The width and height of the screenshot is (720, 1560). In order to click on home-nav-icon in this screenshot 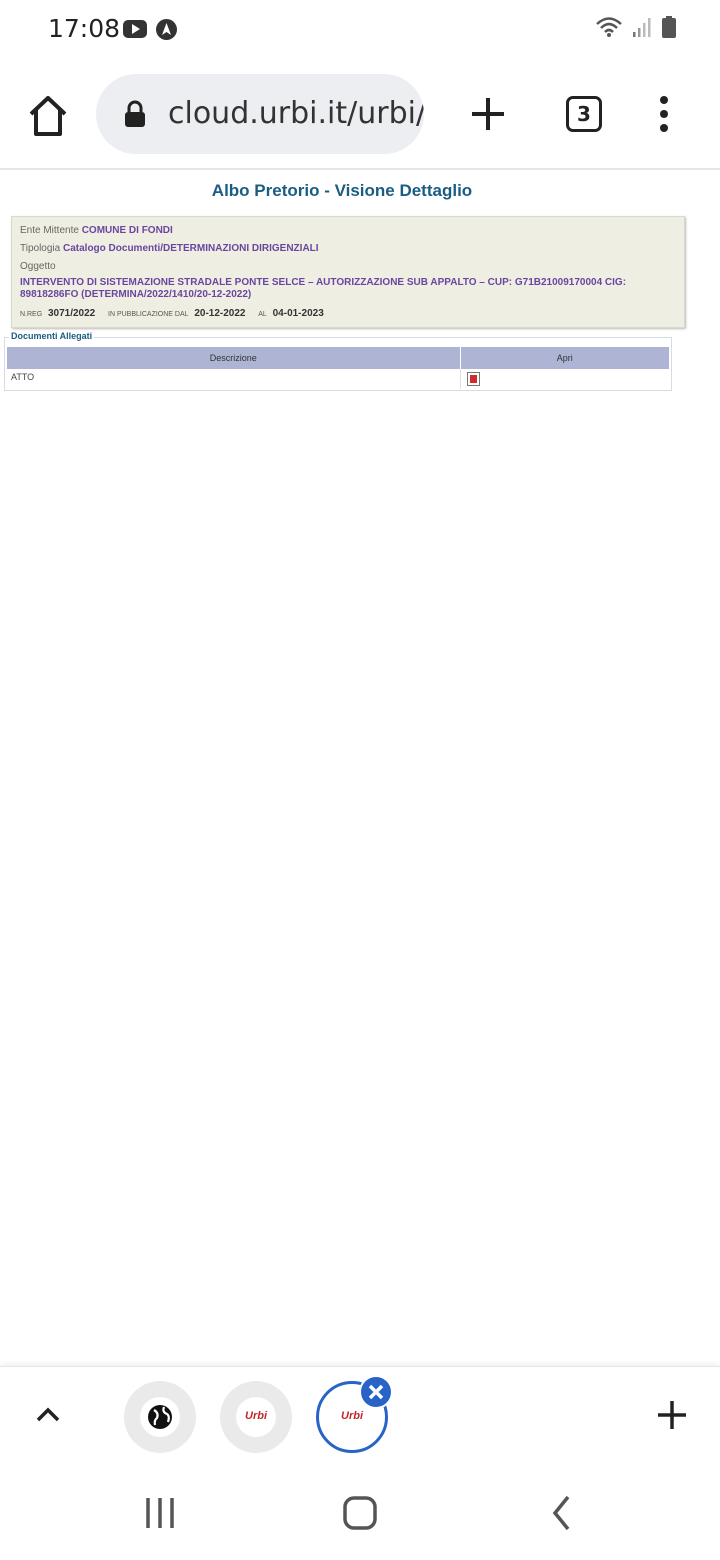, I will do `click(360, 1513)`.